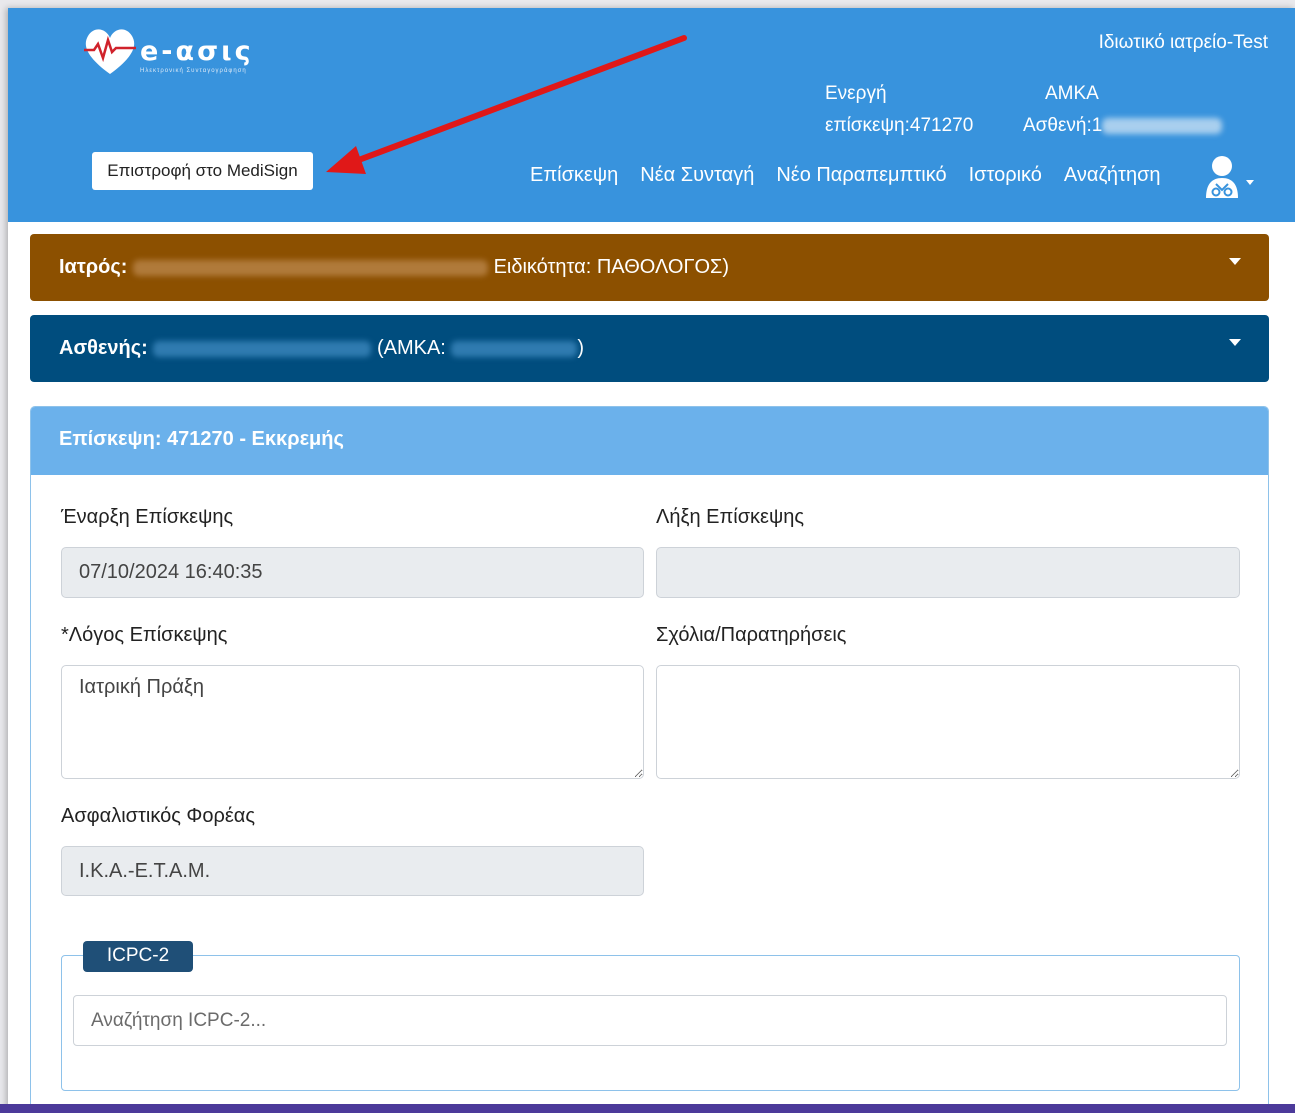 This screenshot has height=1113, width=1295. I want to click on active-visit-info: Ενεργή επίσκεψη:471270, so click(899, 110).